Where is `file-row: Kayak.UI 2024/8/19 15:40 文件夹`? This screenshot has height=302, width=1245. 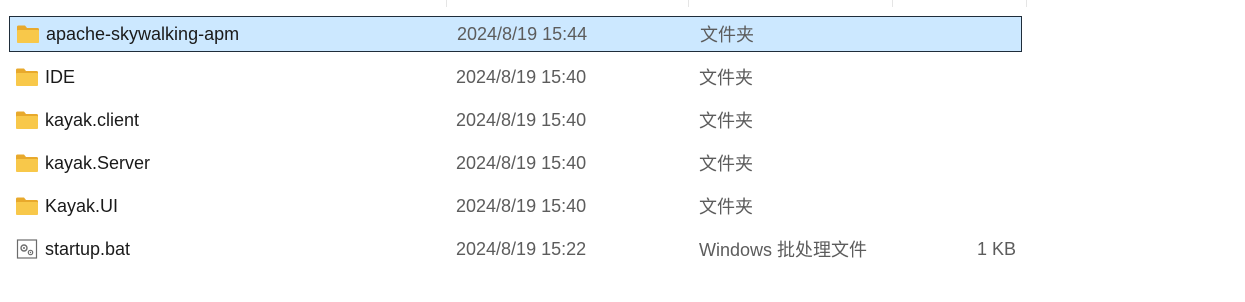 file-row: Kayak.UI 2024/8/19 15:40 文件夹 is located at coordinates (515, 206).